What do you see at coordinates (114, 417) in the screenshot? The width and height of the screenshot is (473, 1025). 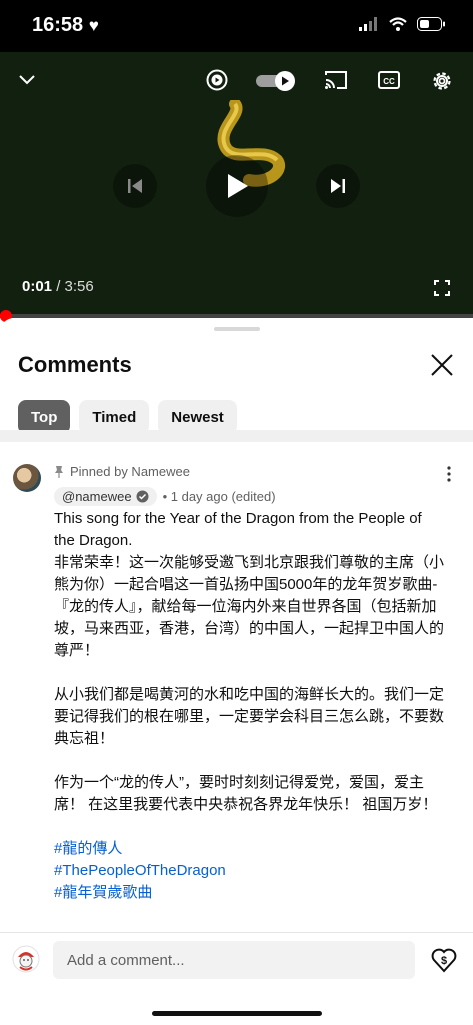 I see `chip-timed: Timed` at bounding box center [114, 417].